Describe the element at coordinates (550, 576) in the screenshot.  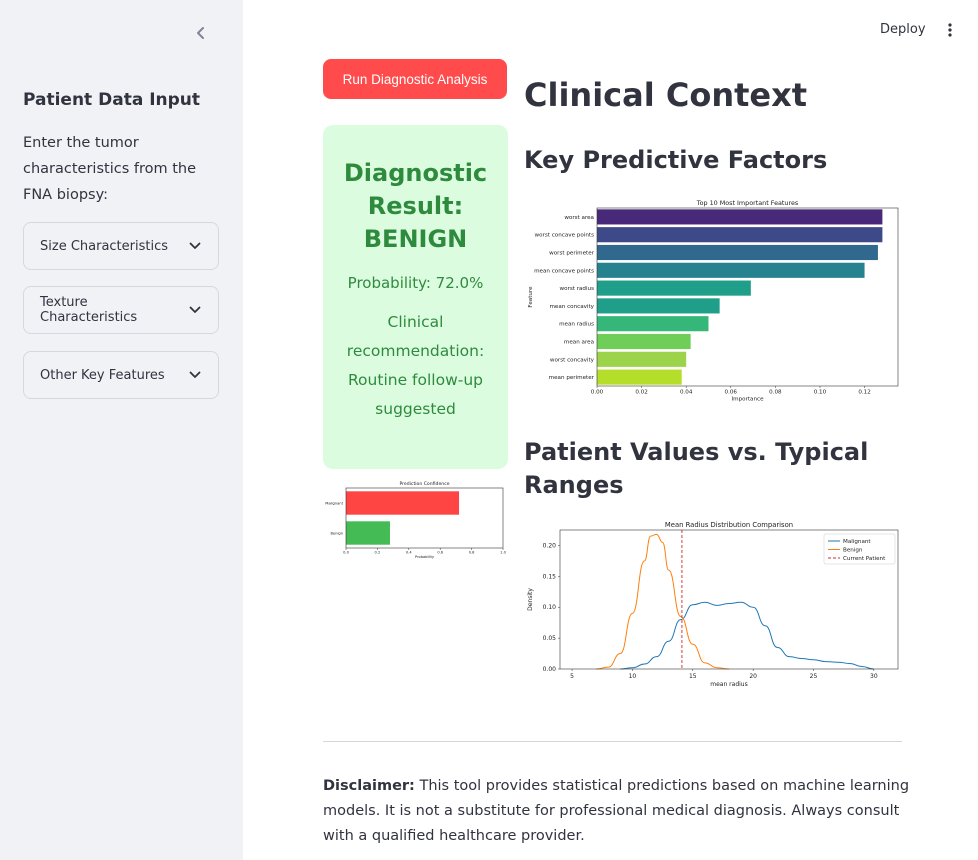
I see `y-tick-label: 0.15` at that location.